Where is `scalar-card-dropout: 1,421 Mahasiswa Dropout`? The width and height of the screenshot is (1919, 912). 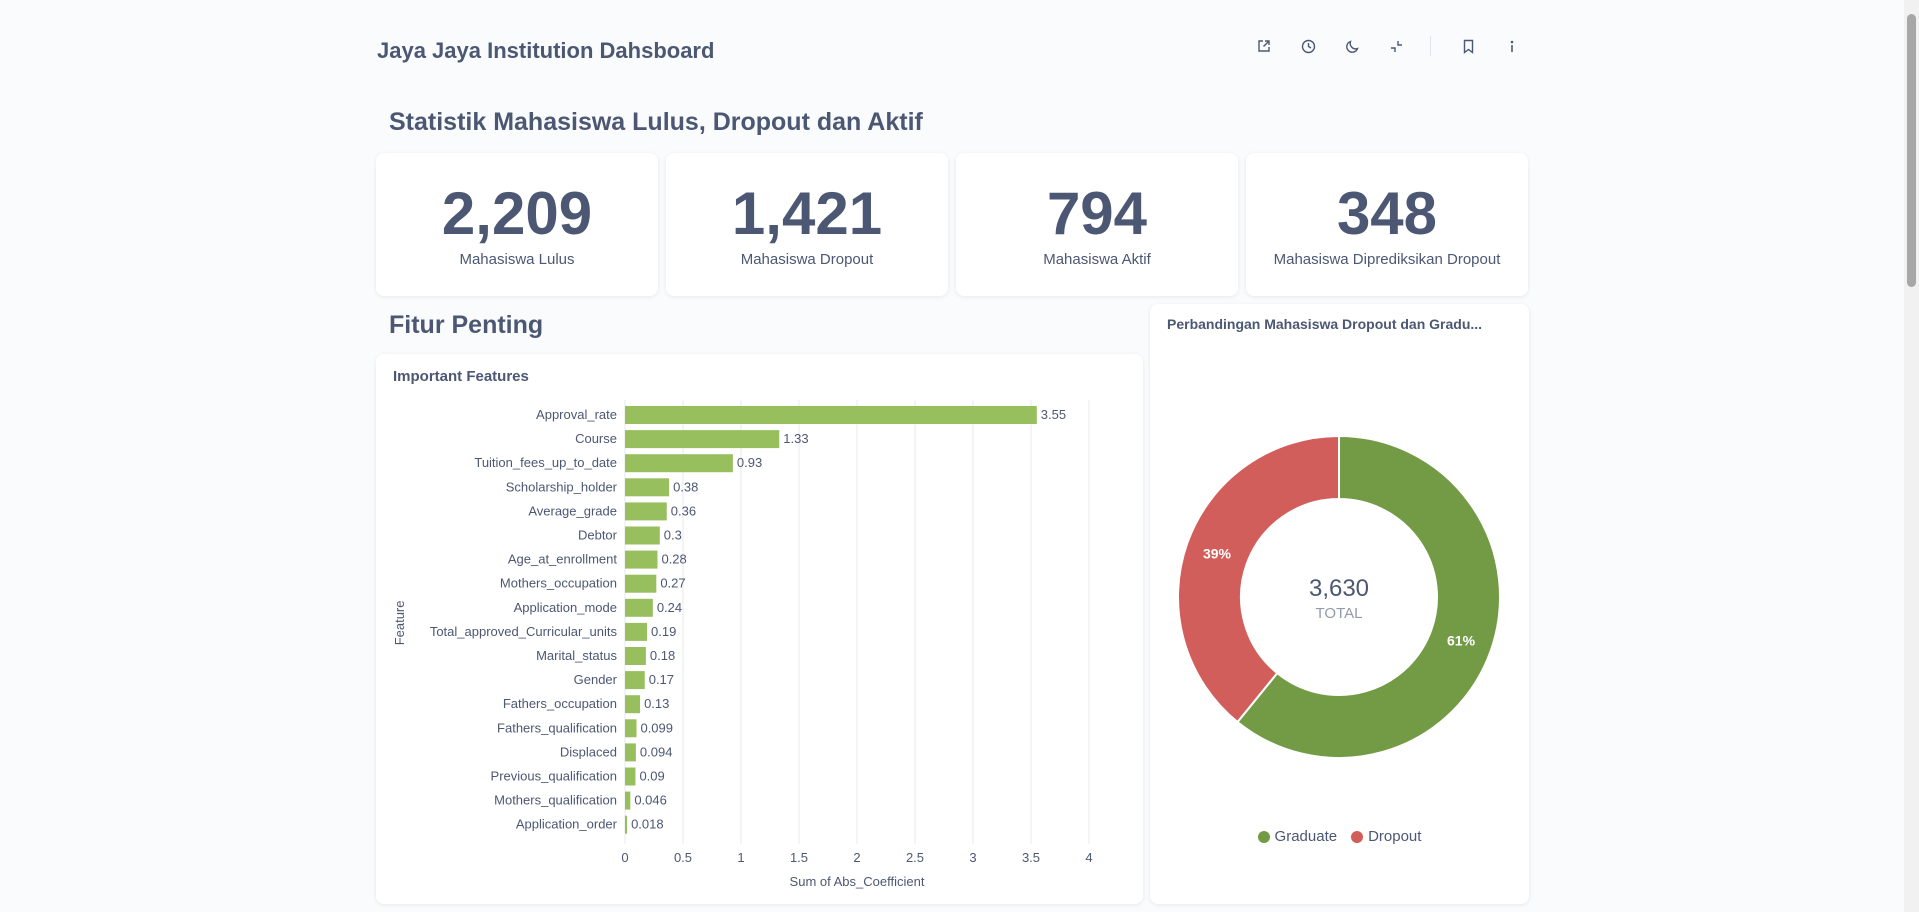
scalar-card-dropout: 1,421 Mahasiswa Dropout is located at coordinates (807, 224).